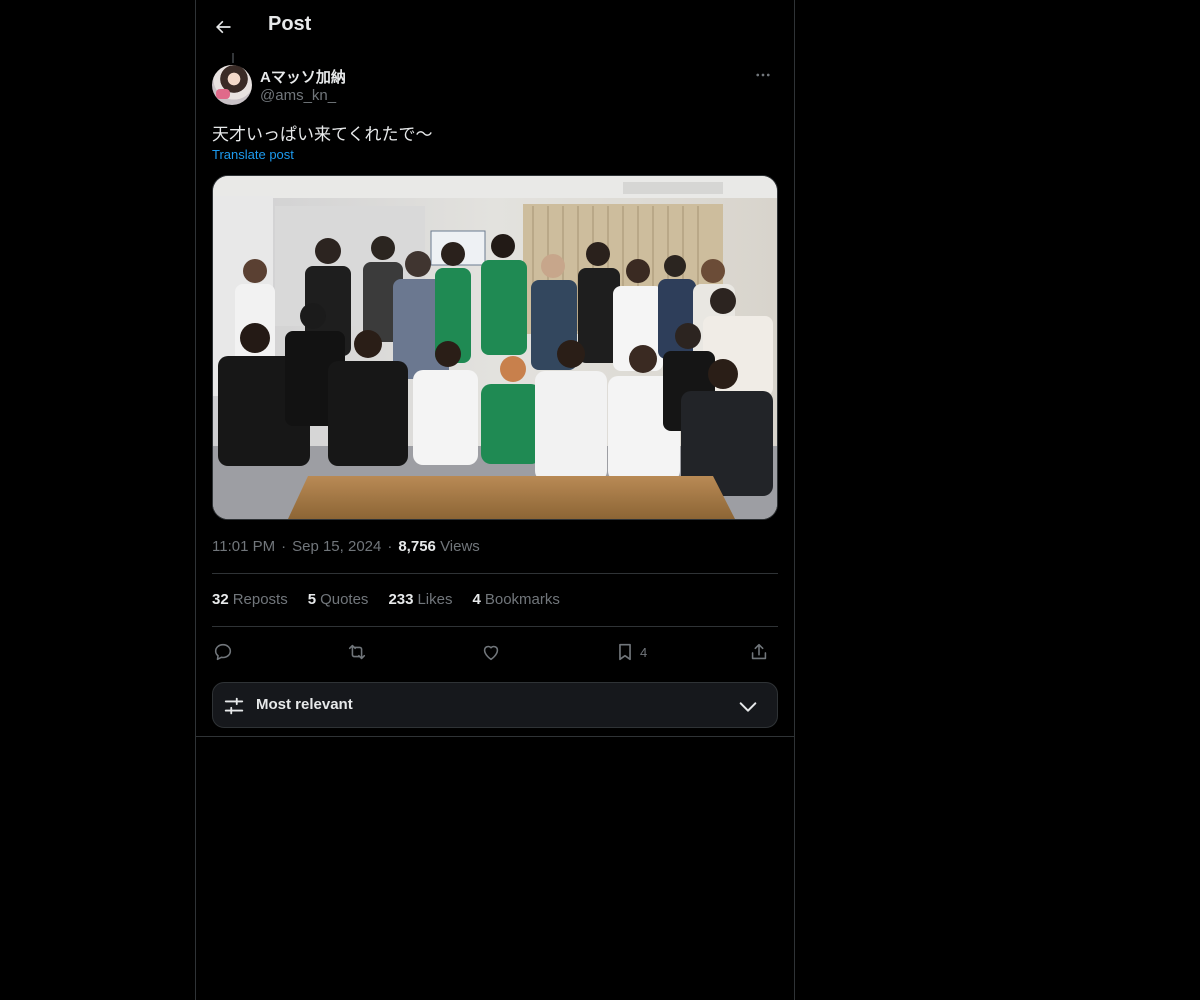 This screenshot has height=1000, width=1200. I want to click on divider-middle, so click(495, 626).